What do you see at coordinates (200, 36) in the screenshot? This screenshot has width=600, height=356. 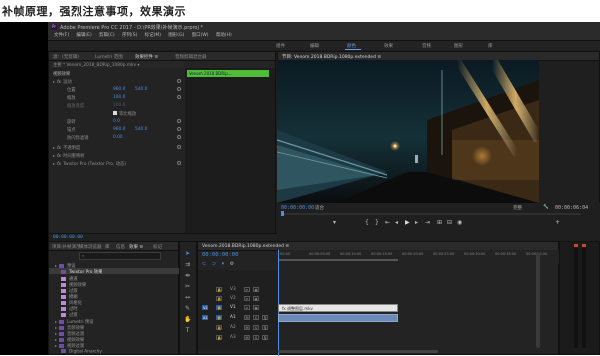 I see `menu-window: 窗口(W)` at bounding box center [200, 36].